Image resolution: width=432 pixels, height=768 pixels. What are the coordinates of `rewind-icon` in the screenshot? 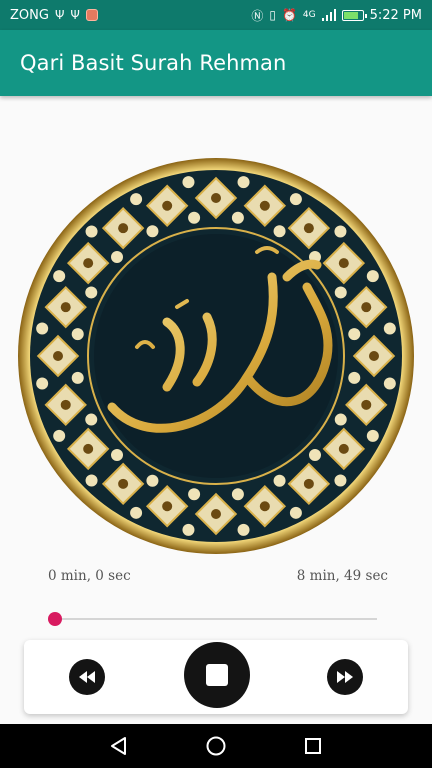 It's located at (87, 677).